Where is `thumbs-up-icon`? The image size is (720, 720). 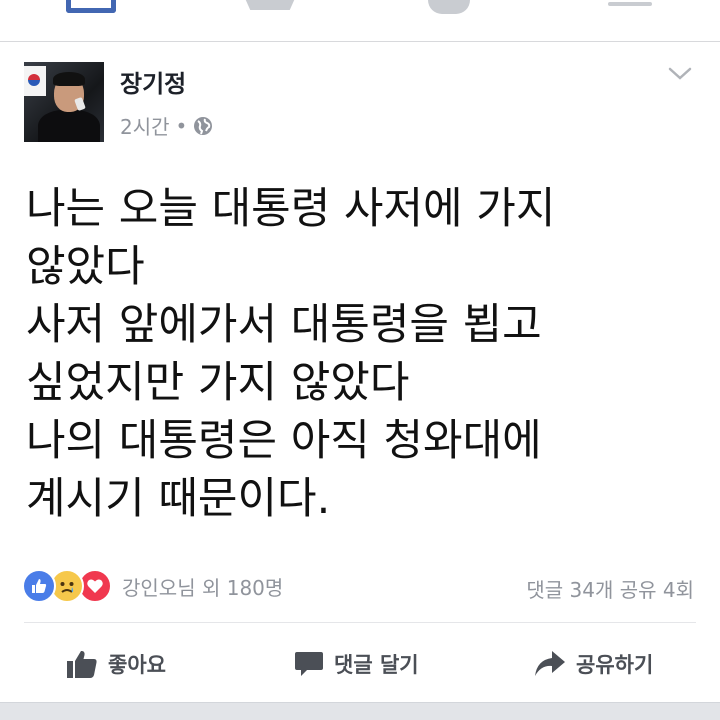 thumbs-up-icon is located at coordinates (82, 664).